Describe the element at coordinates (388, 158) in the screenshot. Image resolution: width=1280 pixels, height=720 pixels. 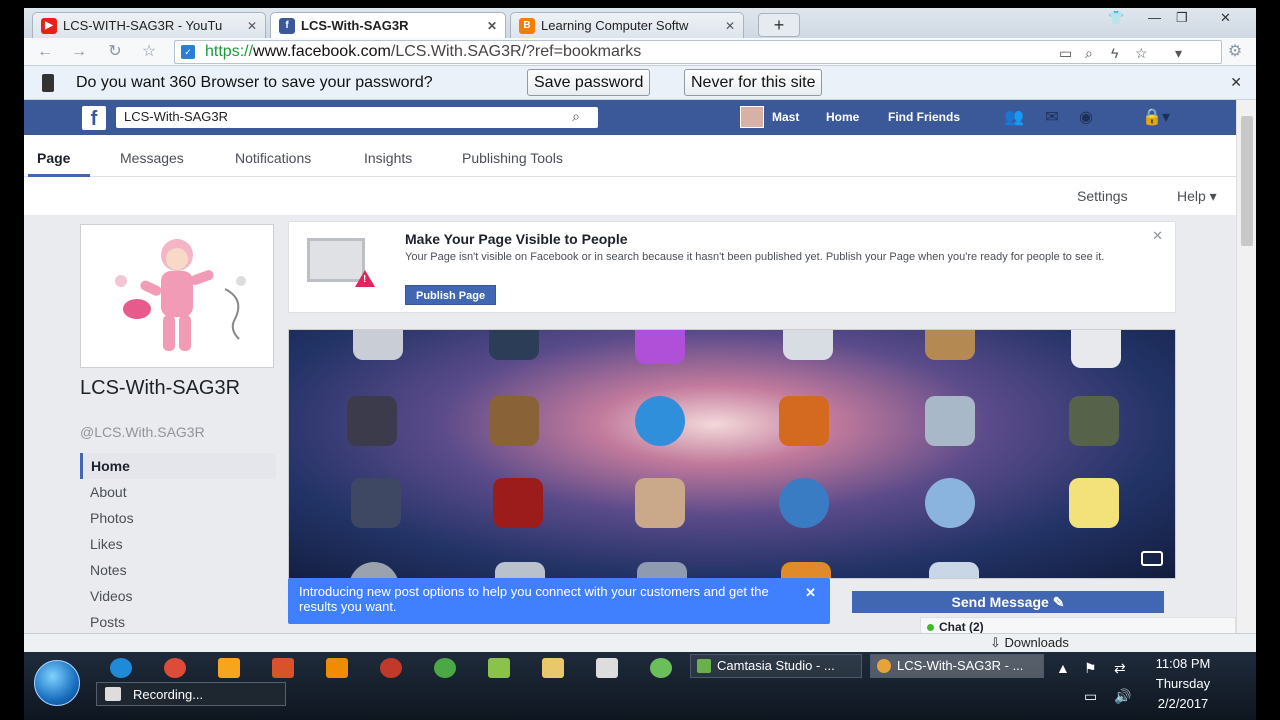
I see `tab-insights: Insights` at that location.